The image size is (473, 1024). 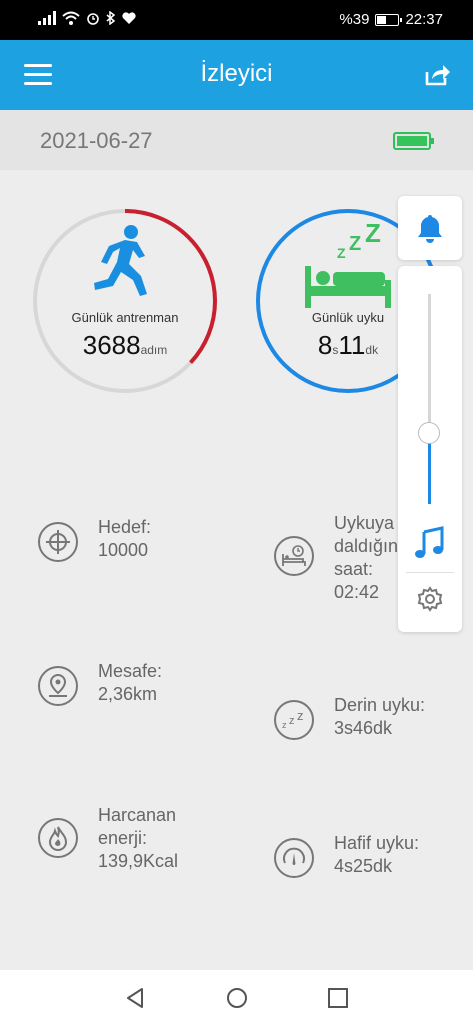 I want to click on training-label: Günlük antrenman, so click(x=125, y=317).